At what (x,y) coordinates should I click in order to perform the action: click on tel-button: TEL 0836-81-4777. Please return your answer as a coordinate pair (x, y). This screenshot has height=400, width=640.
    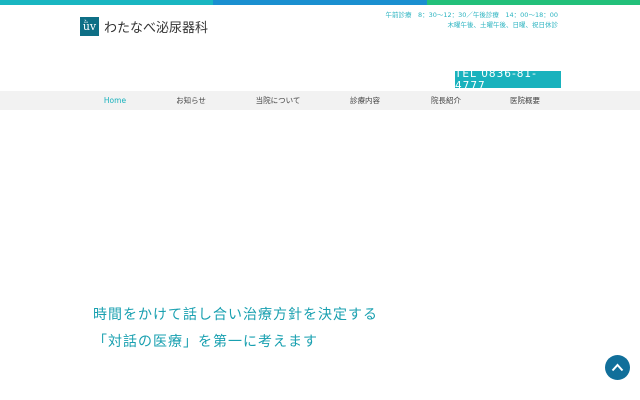
    Looking at the image, I should click on (508, 80).